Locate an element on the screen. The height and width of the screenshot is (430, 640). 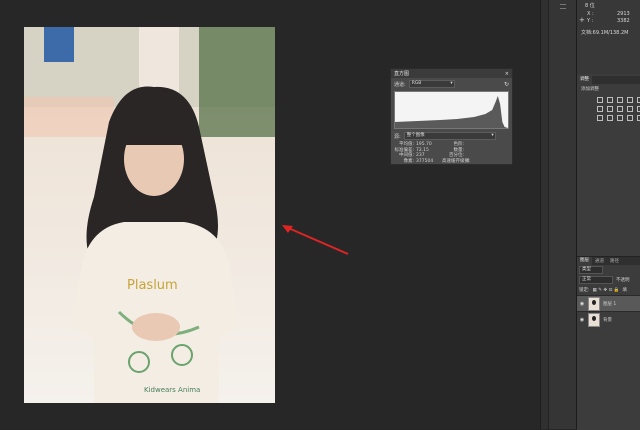
photo-filter-icon is located at coordinates (630, 109).